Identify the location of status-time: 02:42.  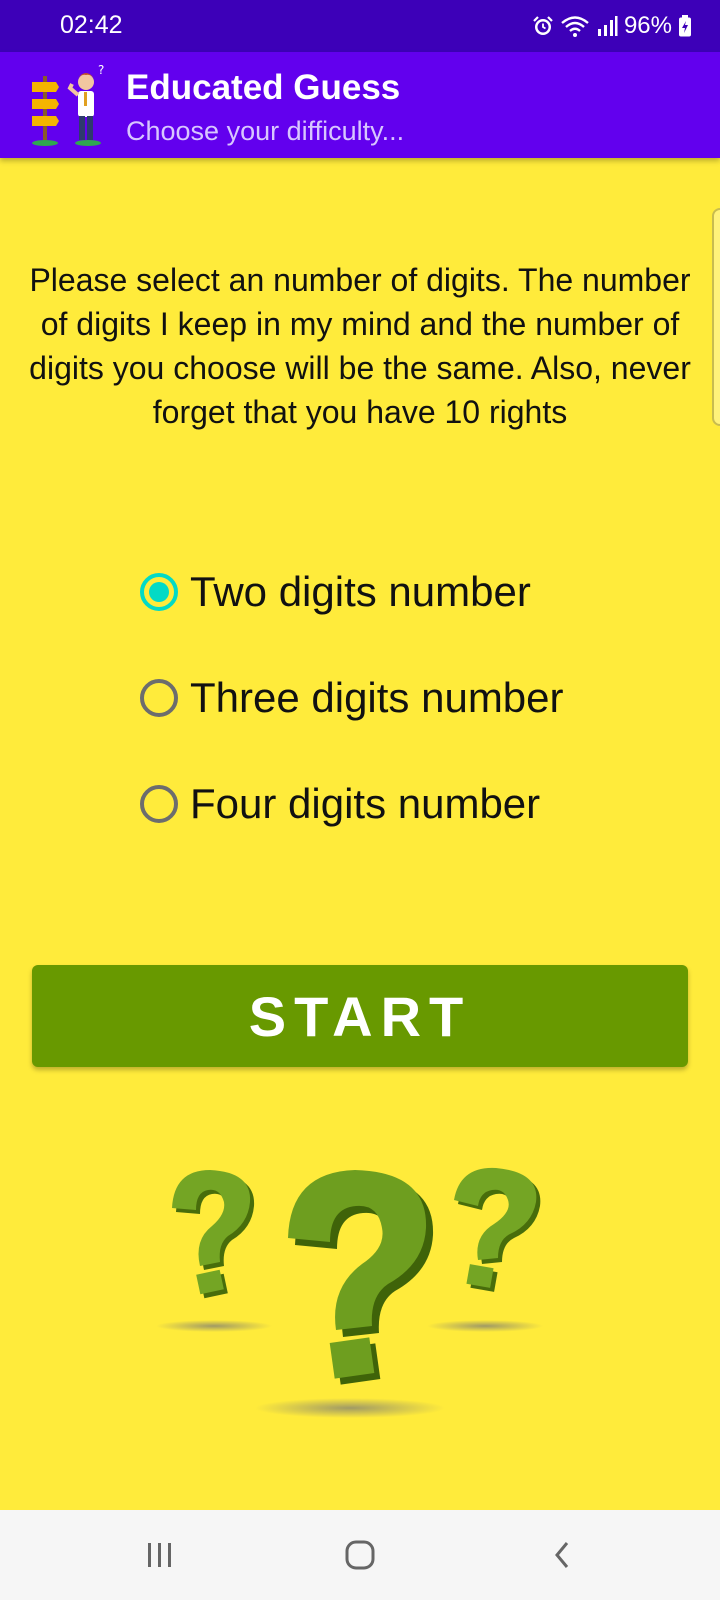
(91, 25).